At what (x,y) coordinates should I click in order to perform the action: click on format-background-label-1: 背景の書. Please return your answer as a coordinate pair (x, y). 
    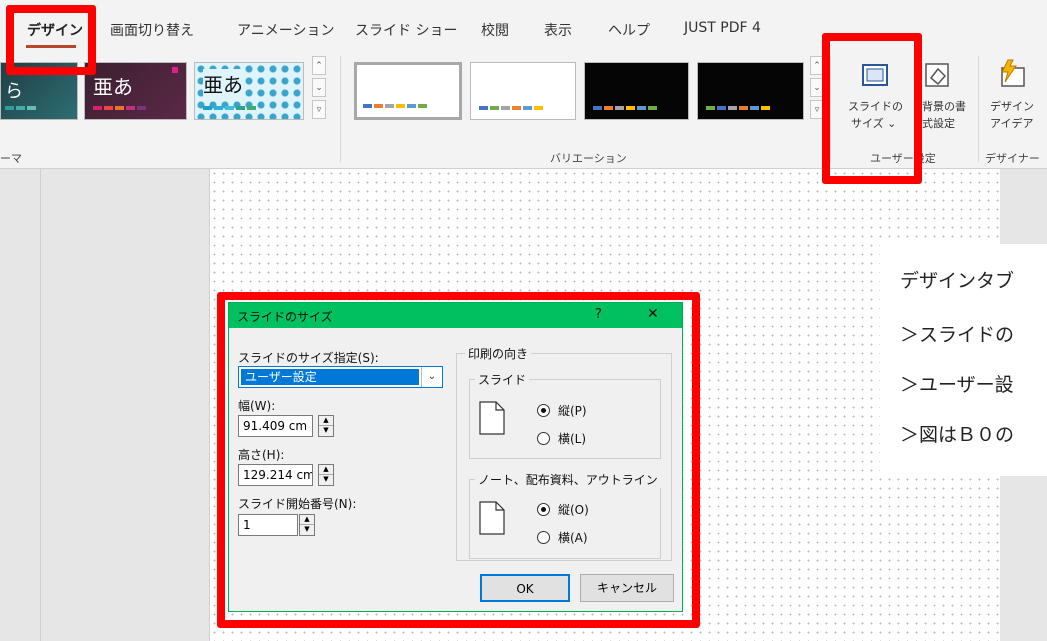
    Looking at the image, I should click on (944, 106).